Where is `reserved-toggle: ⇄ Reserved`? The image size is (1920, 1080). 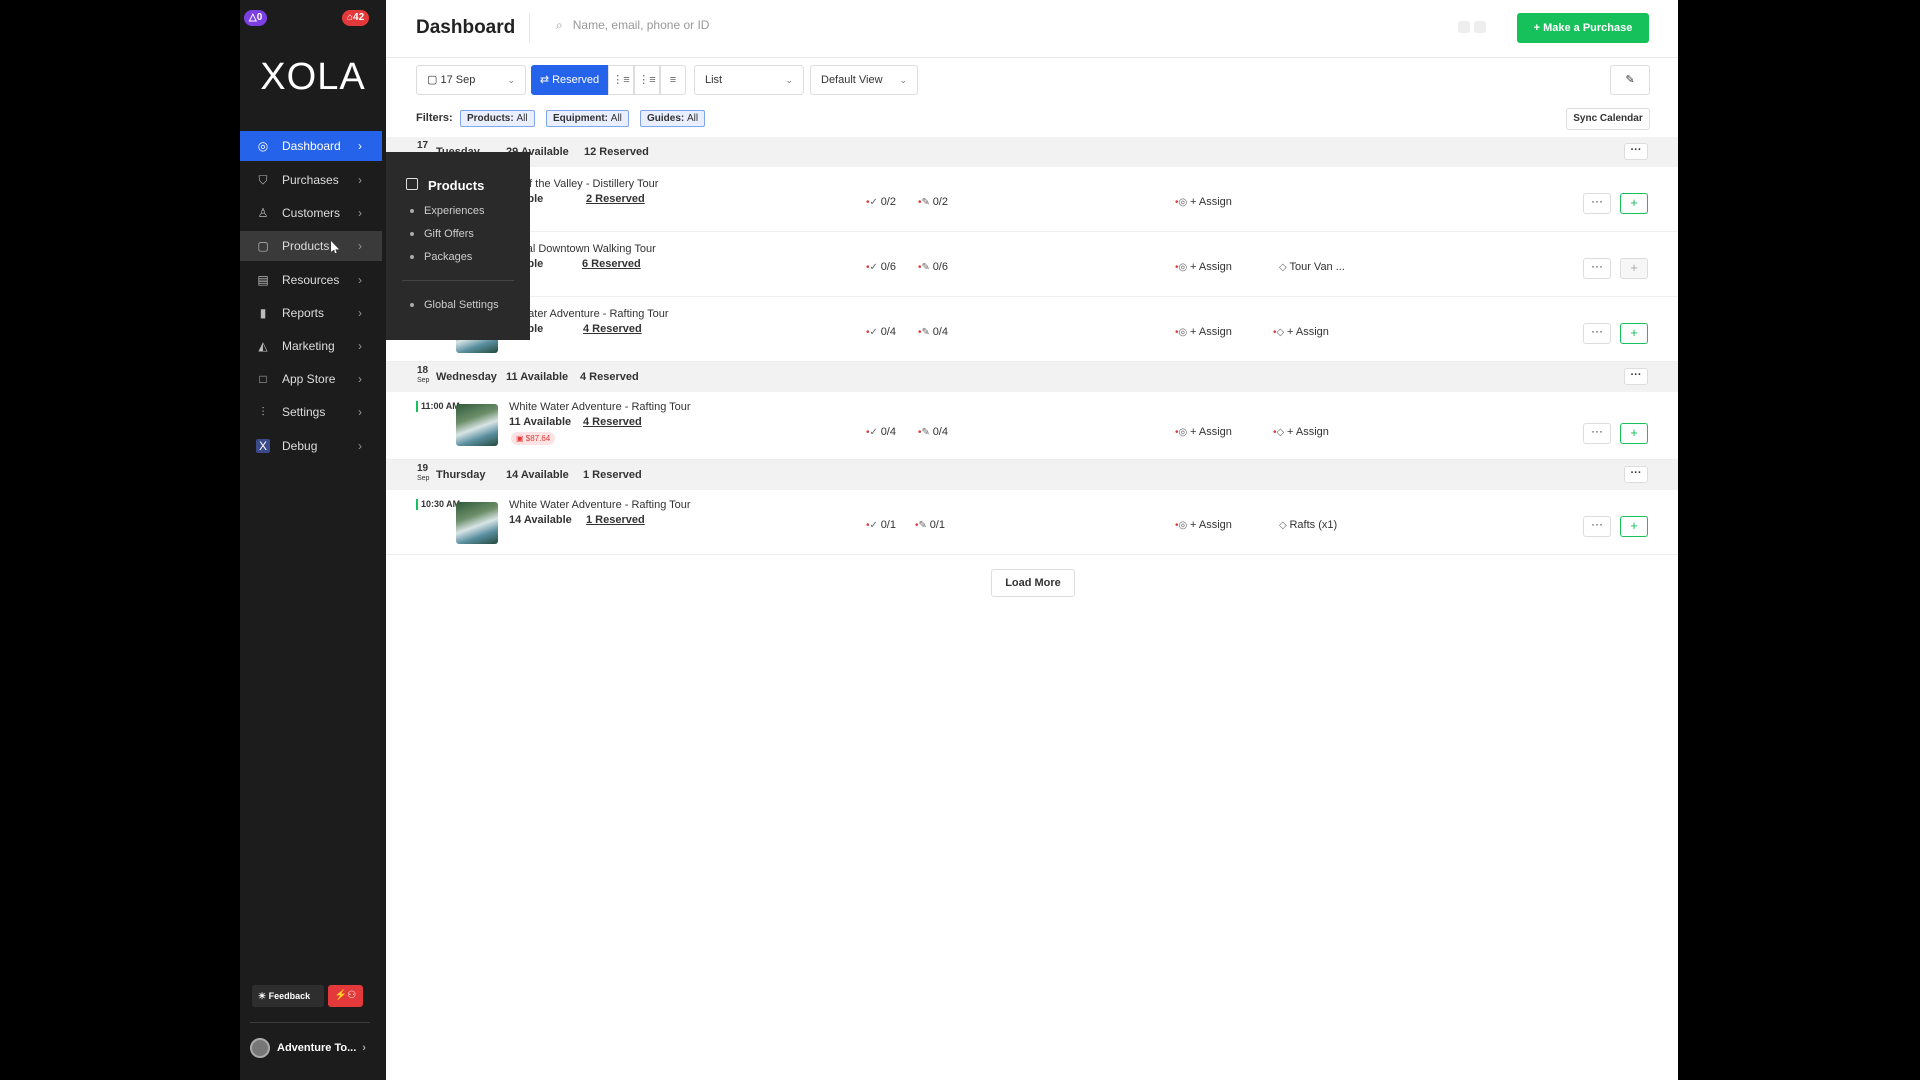
reserved-toggle: ⇄ Reserved is located at coordinates (569, 80).